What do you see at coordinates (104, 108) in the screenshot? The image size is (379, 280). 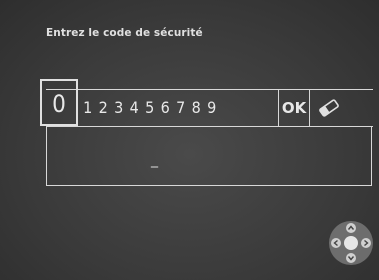 I see `digit-key-2: 2` at bounding box center [104, 108].